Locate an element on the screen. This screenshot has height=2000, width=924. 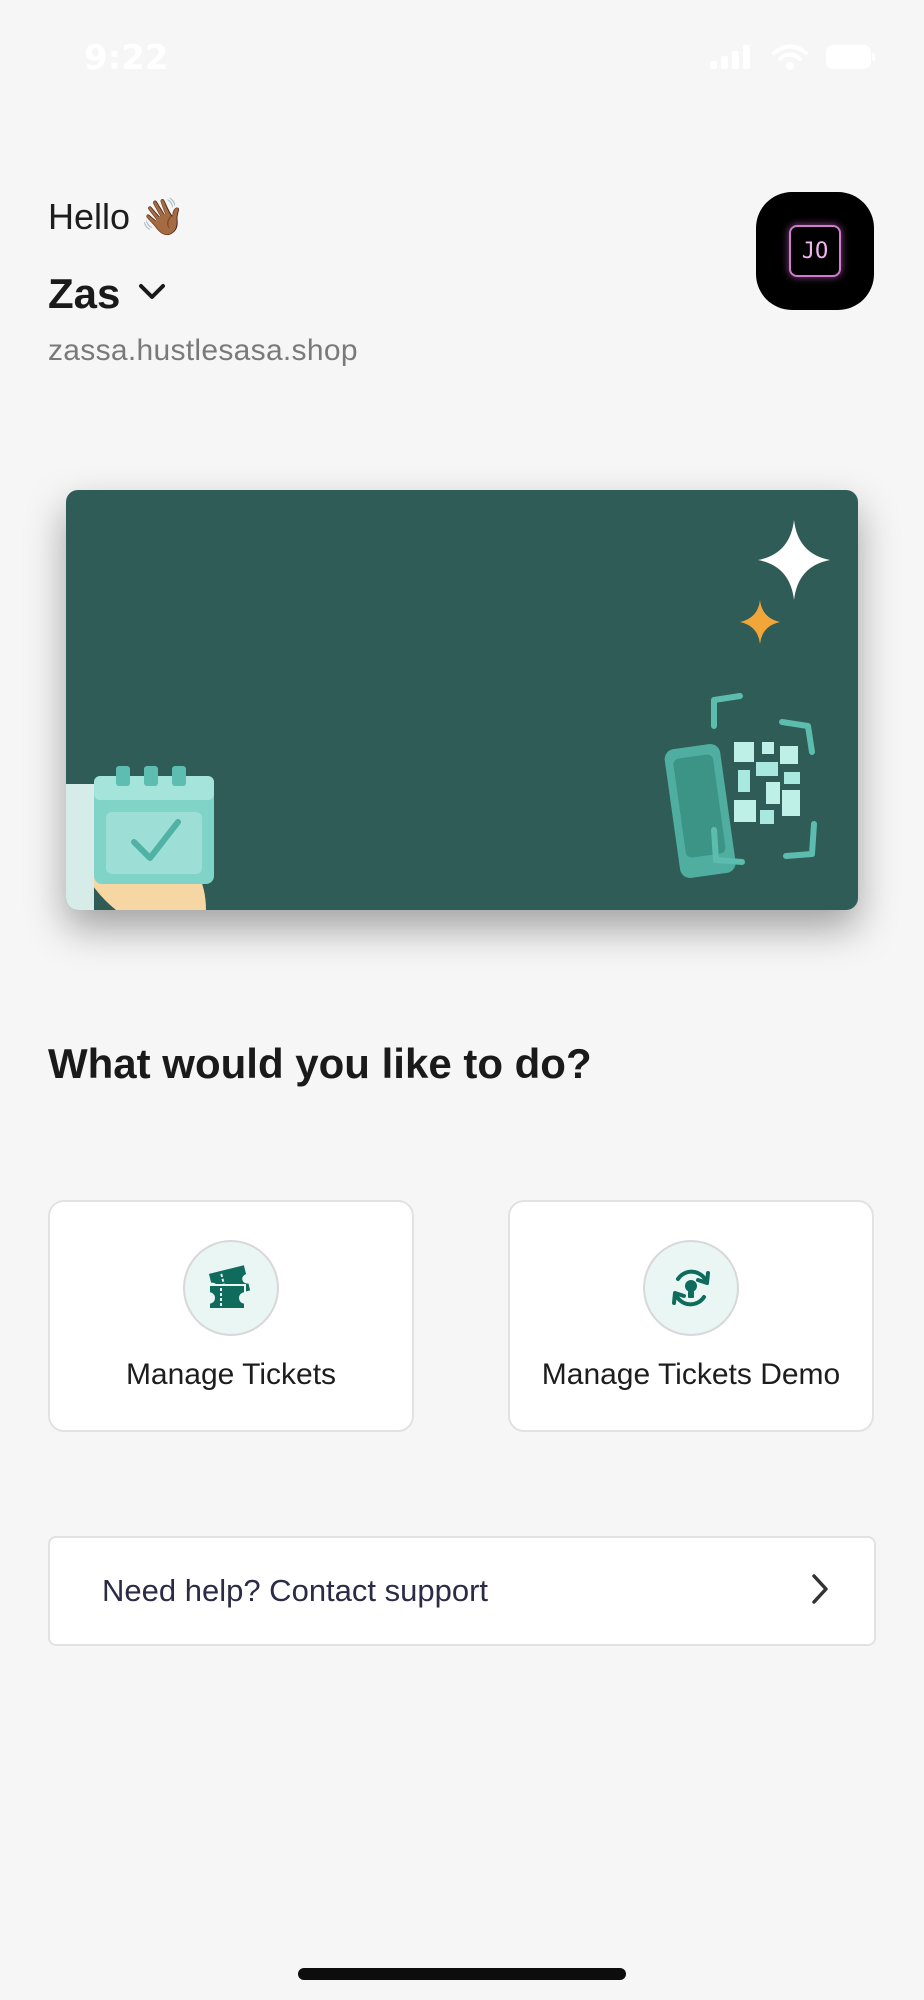
battery-icon is located at coordinates (851, 59).